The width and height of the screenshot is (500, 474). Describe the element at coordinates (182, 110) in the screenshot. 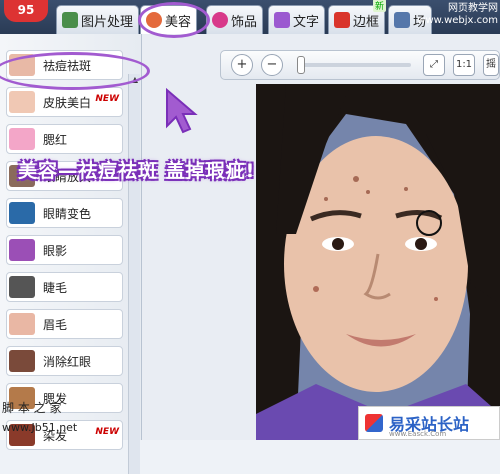

I see `pointer-arrow-icon` at that location.